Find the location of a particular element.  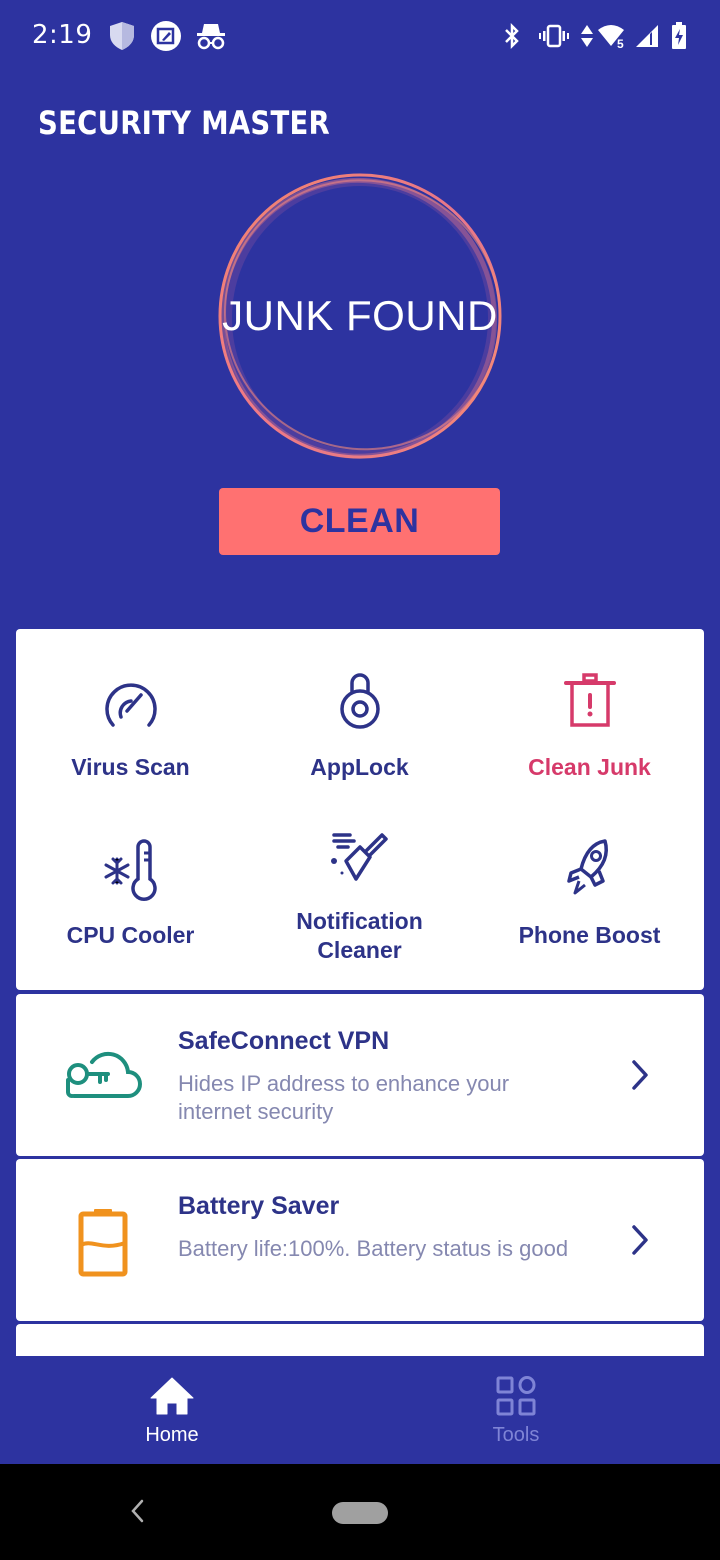

screenshot-edit-icon is located at coordinates (166, 36).